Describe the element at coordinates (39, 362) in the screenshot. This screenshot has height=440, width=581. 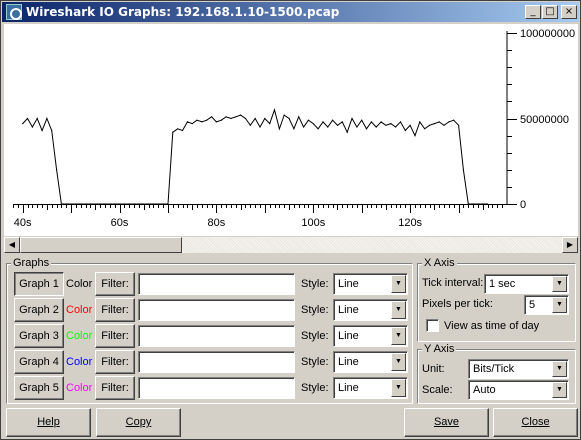
I see `graph-4-toggle-button: Graph 4` at that location.